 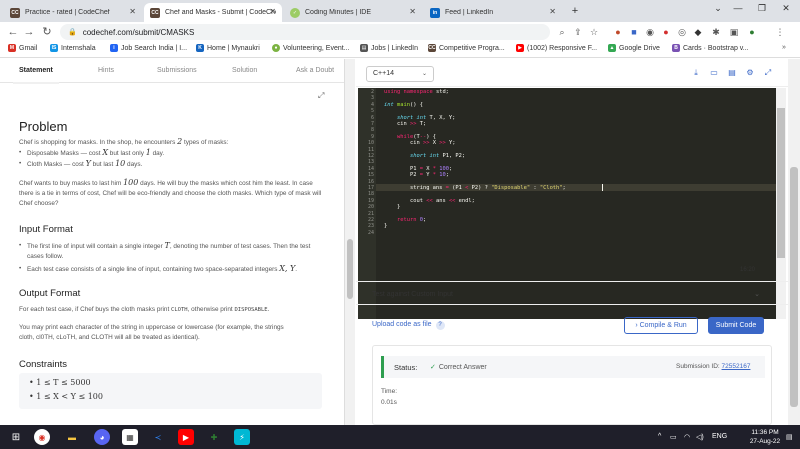 I want to click on extension-icon: ◉, so click(x=650, y=32).